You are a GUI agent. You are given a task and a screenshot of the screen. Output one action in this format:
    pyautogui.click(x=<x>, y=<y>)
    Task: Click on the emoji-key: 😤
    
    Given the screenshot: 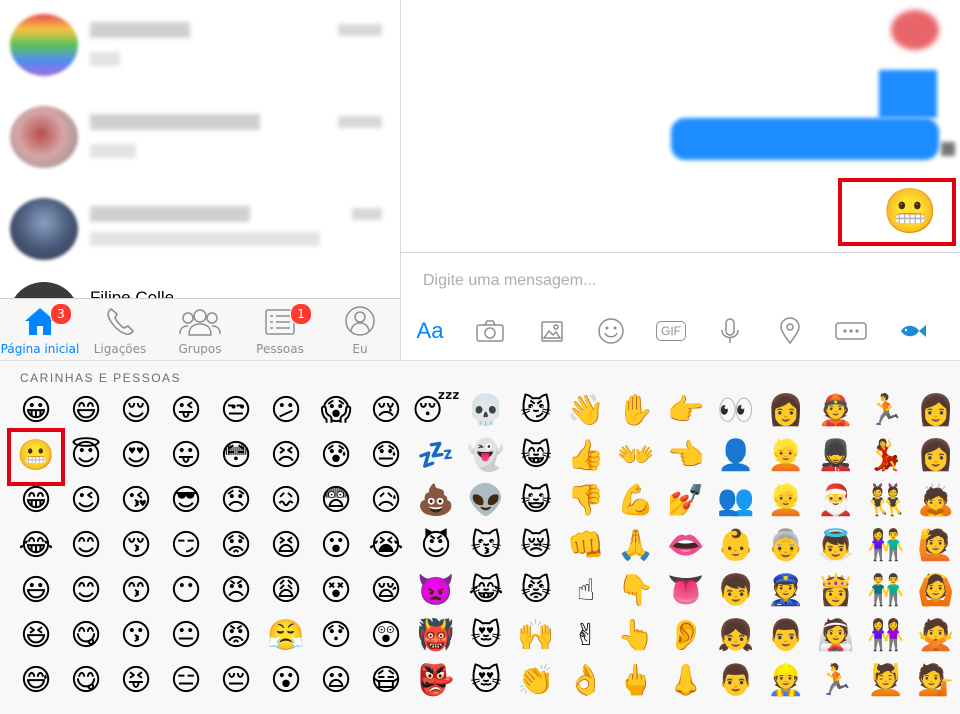 What is the action you would take?
    pyautogui.click(x=285, y=636)
    